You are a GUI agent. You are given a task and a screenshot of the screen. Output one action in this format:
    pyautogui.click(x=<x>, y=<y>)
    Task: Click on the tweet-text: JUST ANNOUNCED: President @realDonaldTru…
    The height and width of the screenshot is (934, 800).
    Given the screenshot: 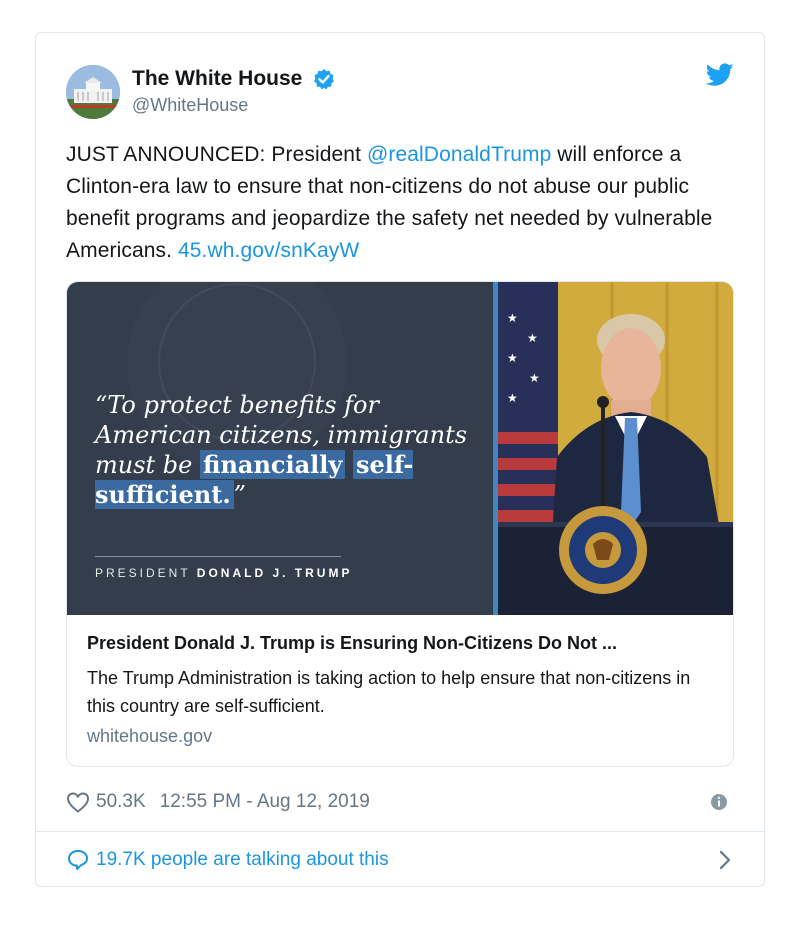 What is the action you would take?
    pyautogui.click(x=403, y=203)
    